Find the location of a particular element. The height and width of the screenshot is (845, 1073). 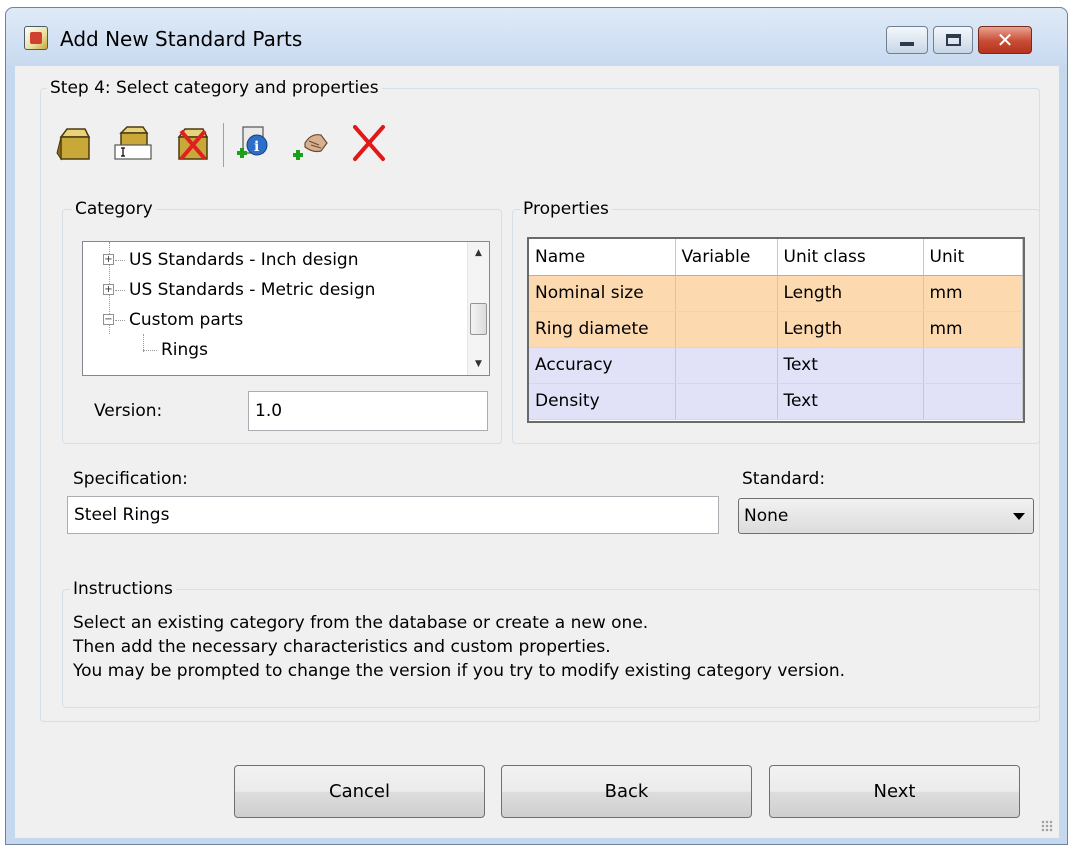

delete-category-icon is located at coordinates (193, 143).